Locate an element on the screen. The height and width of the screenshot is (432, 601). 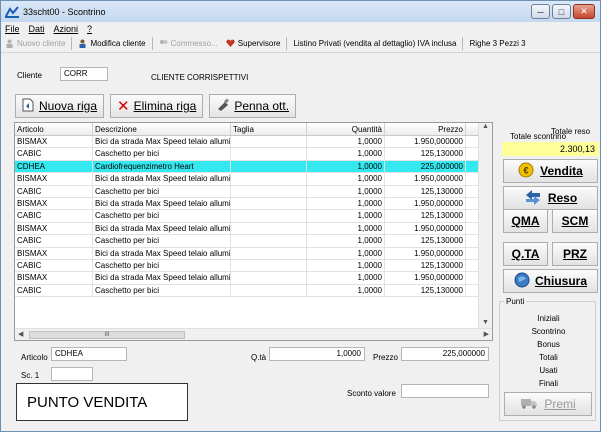
table-cell: Cardiofrequenzimetro Heart is located at coordinates (162, 166).